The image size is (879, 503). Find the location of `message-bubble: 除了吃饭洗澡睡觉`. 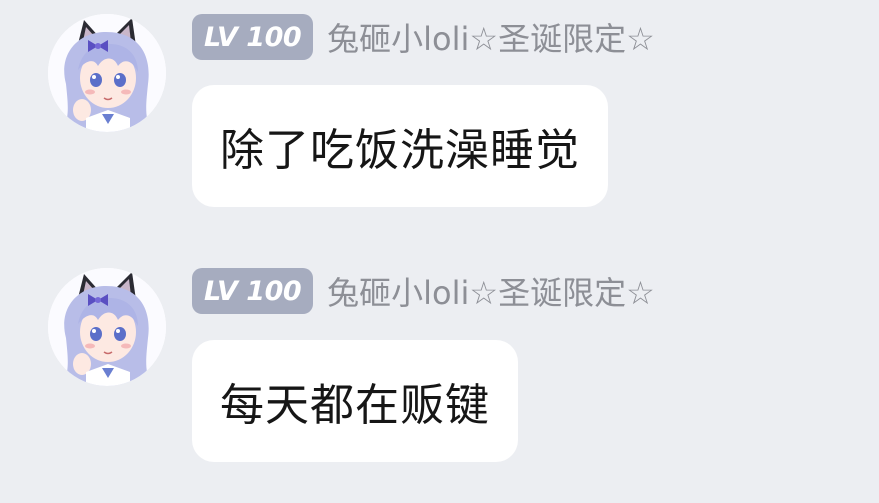

message-bubble: 除了吃饭洗澡睡觉 is located at coordinates (400, 146).